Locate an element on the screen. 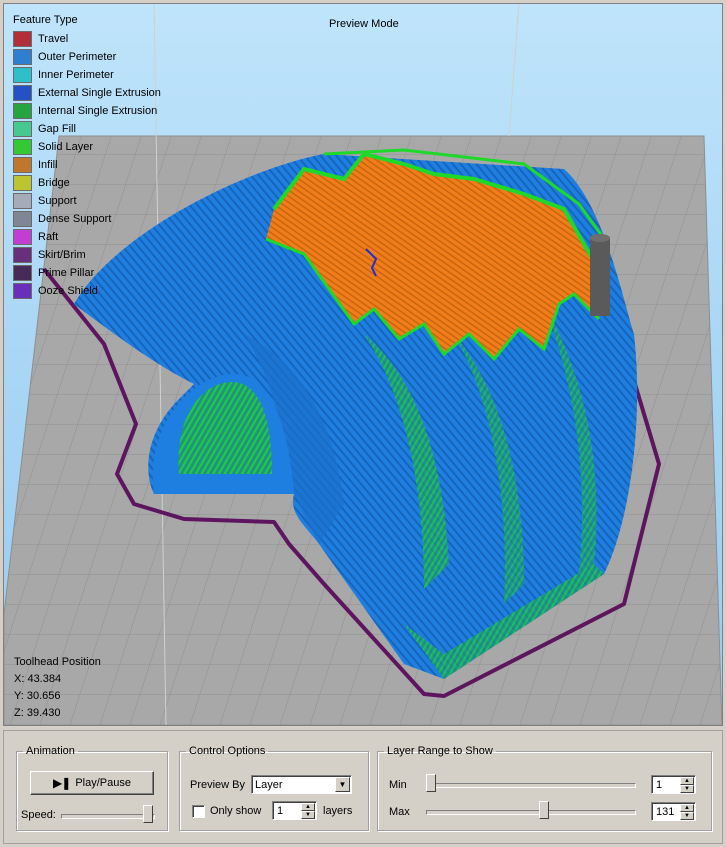 The width and height of the screenshot is (726, 847). legend-label: Raft is located at coordinates (48, 237).